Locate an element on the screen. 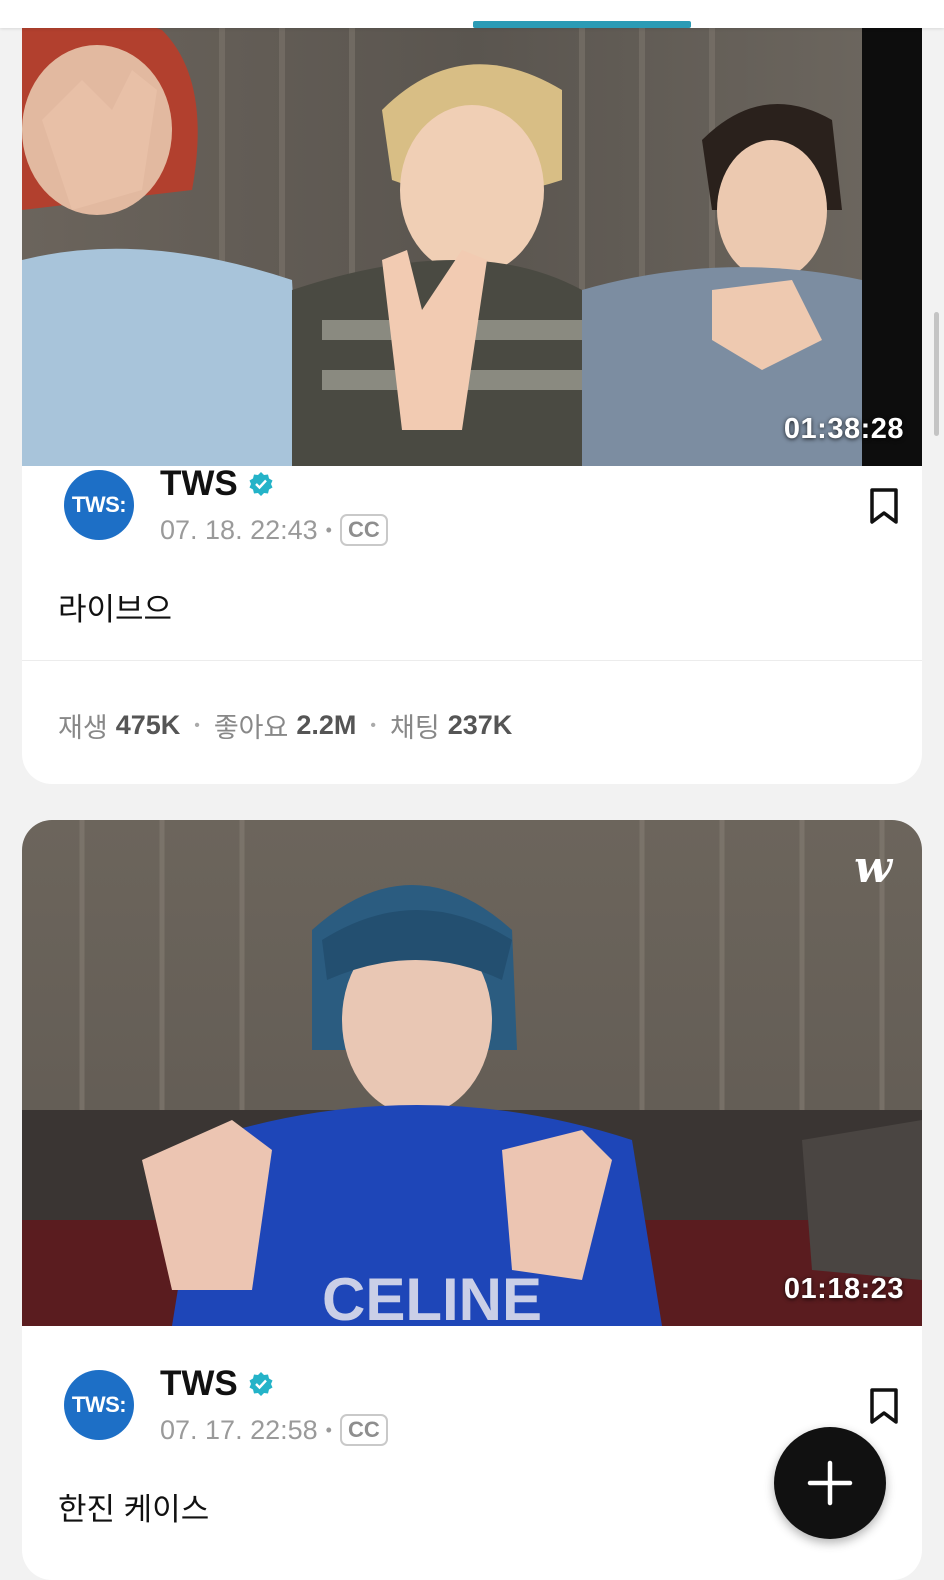 Image resolution: width=944 pixels, height=1580 pixels. chat-count: 237K is located at coordinates (480, 725).